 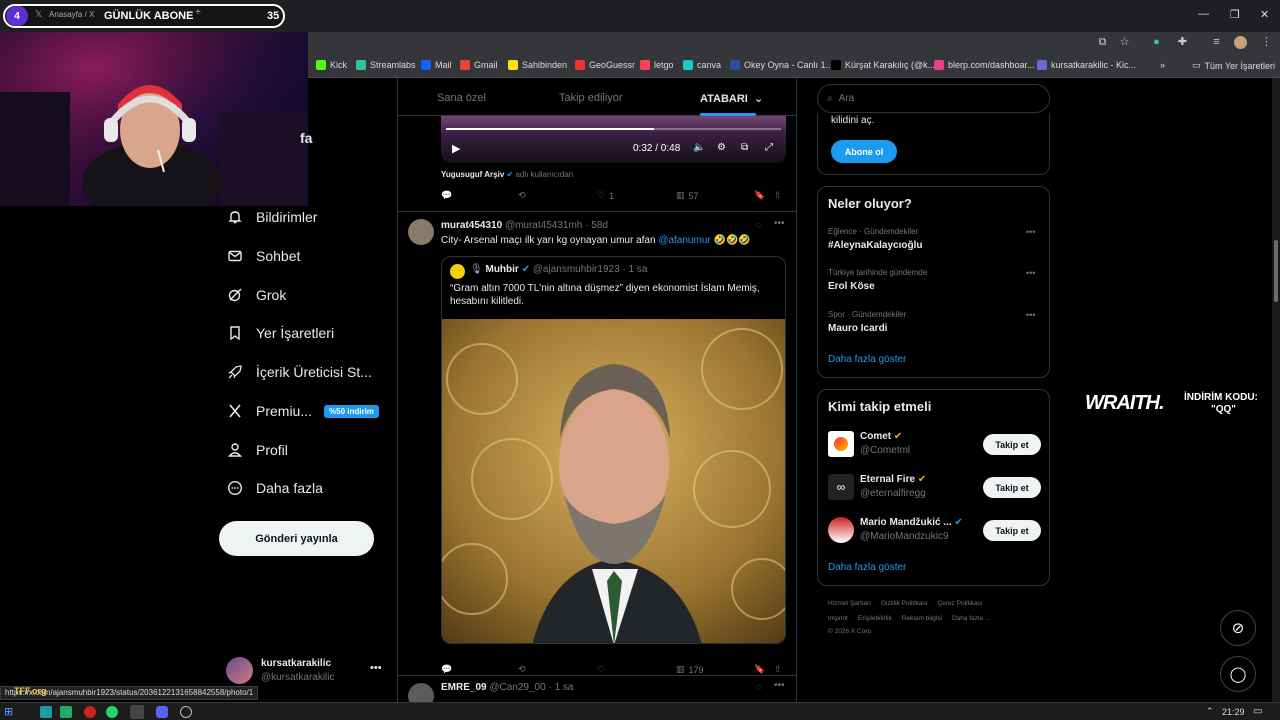 What do you see at coordinates (867, 359) in the screenshot?
I see `show-more-trends-link: Daha fazla göster` at bounding box center [867, 359].